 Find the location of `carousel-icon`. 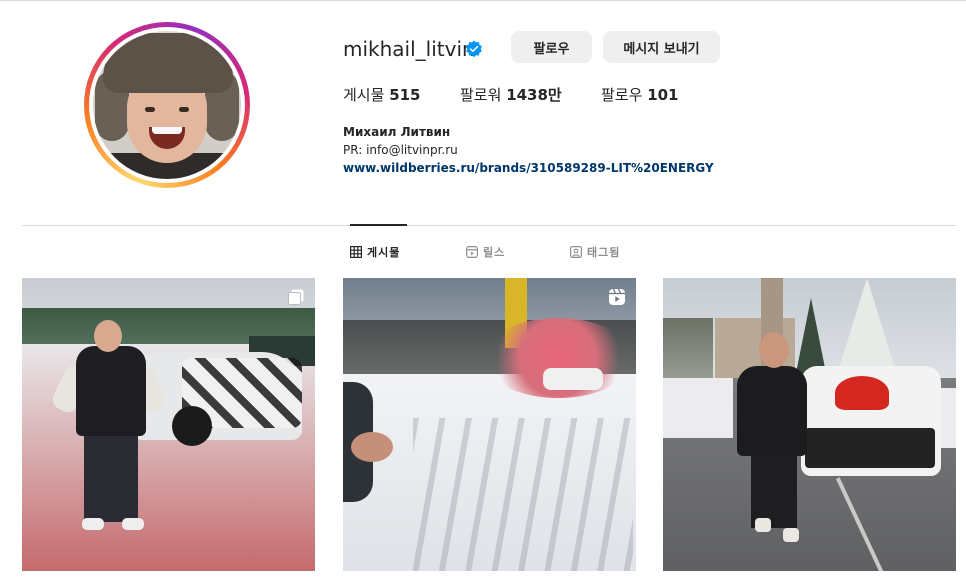

carousel-icon is located at coordinates (296, 297).